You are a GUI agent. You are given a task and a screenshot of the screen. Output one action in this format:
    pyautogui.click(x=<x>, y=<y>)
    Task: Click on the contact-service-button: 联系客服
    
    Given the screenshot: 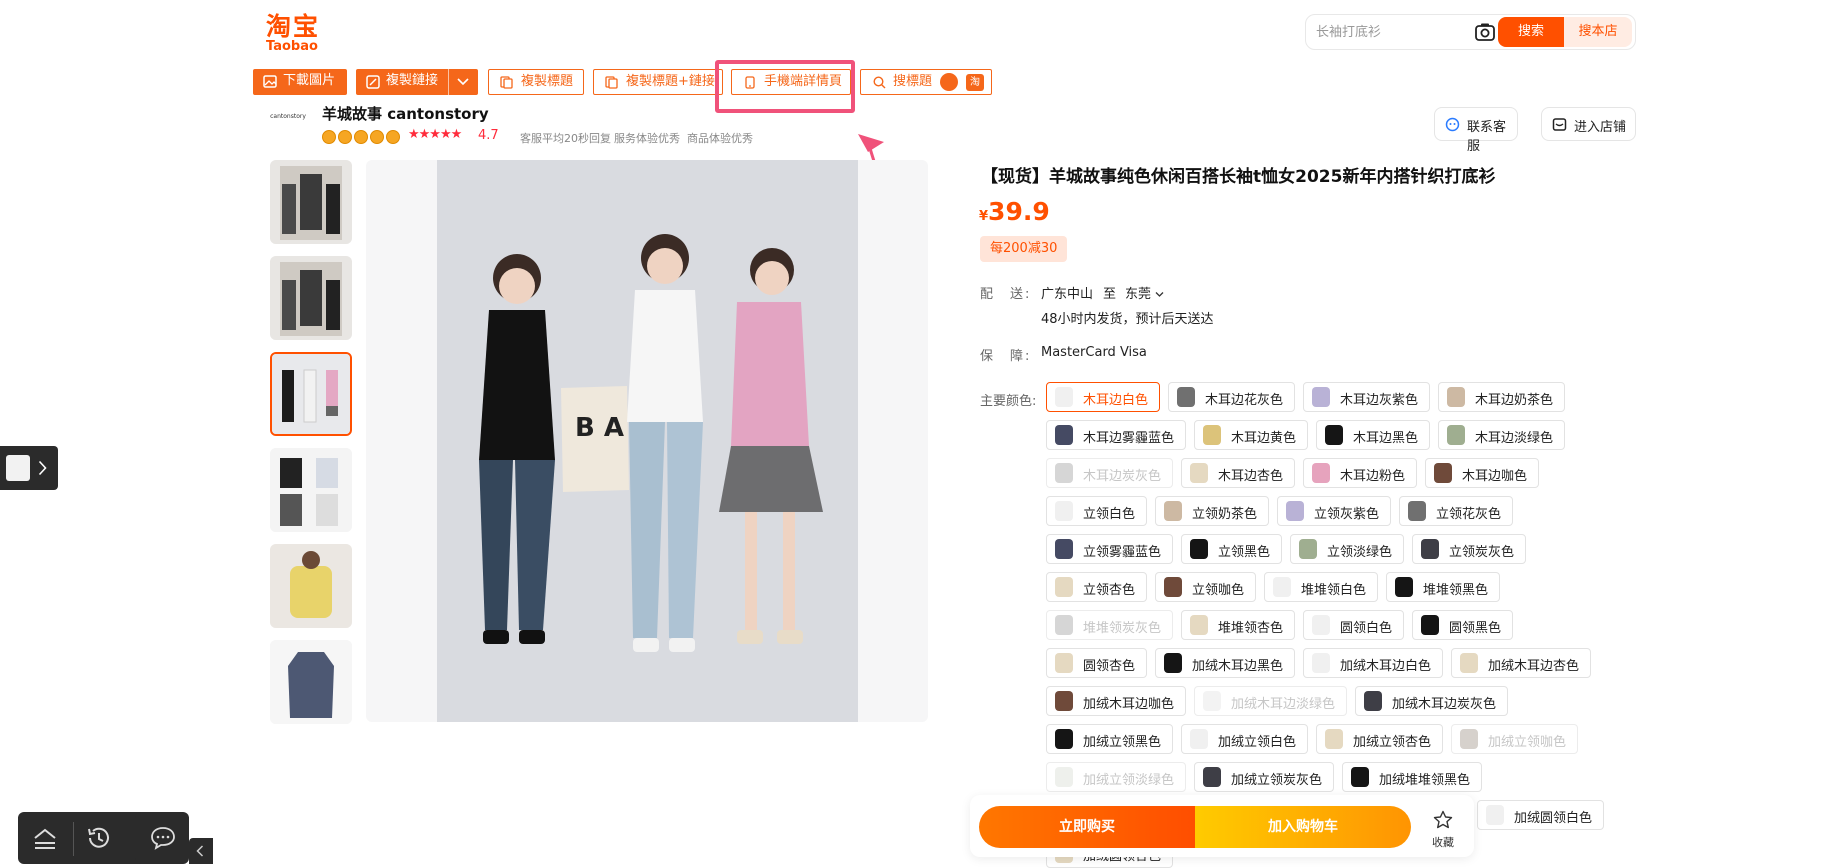 What is the action you would take?
    pyautogui.click(x=1476, y=130)
    